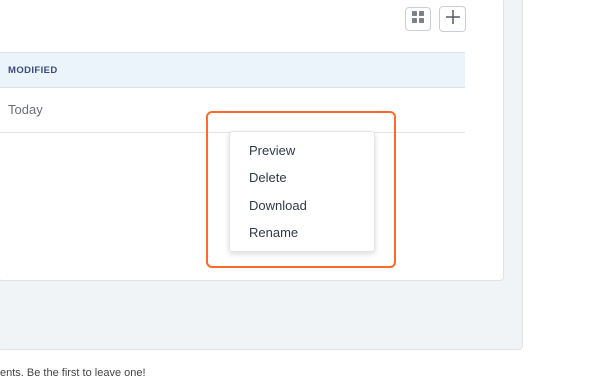  What do you see at coordinates (302, 205) in the screenshot?
I see `menu-item-download: Download` at bounding box center [302, 205].